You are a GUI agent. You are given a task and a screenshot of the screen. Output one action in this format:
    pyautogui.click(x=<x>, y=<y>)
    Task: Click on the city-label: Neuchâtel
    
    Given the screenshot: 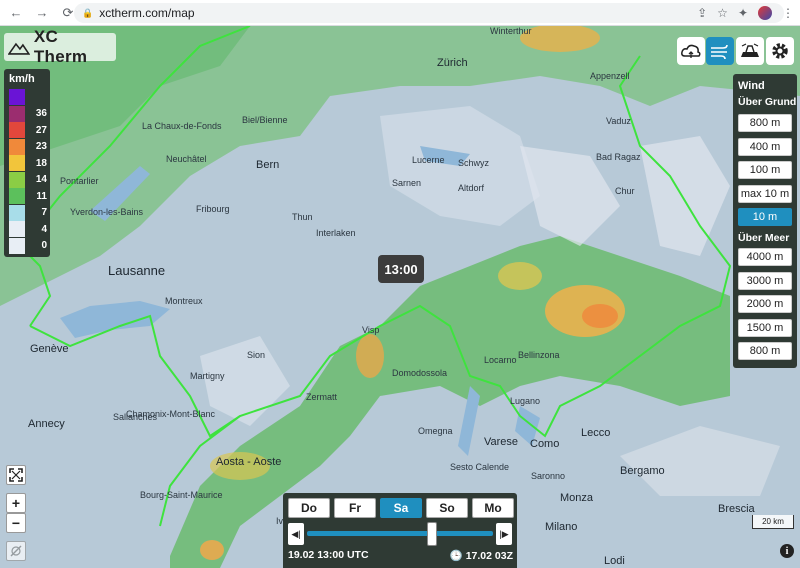 What is the action you would take?
    pyautogui.click(x=186, y=159)
    